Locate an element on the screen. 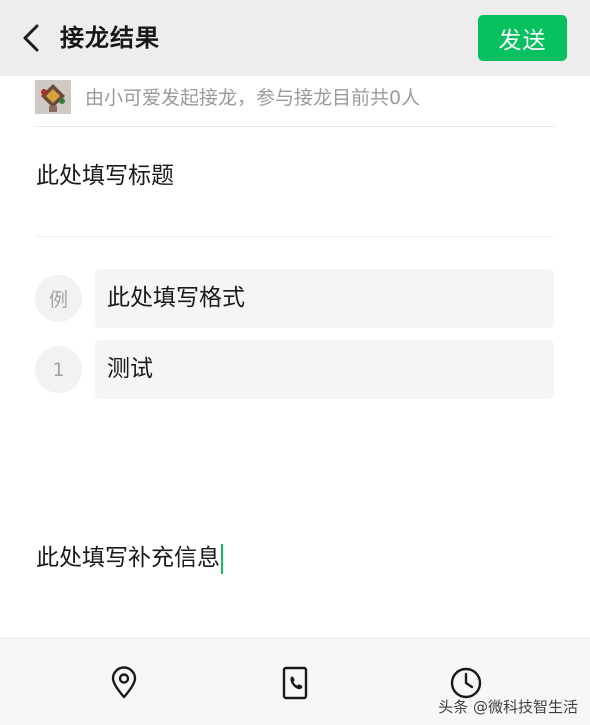 This screenshot has height=725, width=590. phone-button is located at coordinates (295, 683).